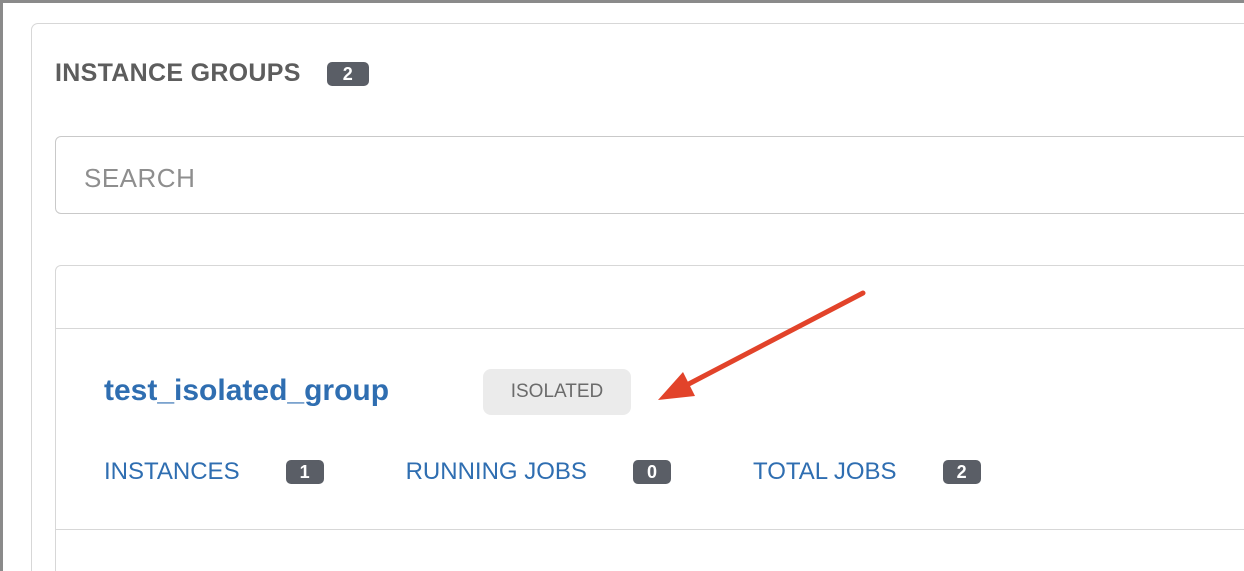  Describe the element at coordinates (172, 472) in the screenshot. I see `instances-link: INSTANCES` at that location.